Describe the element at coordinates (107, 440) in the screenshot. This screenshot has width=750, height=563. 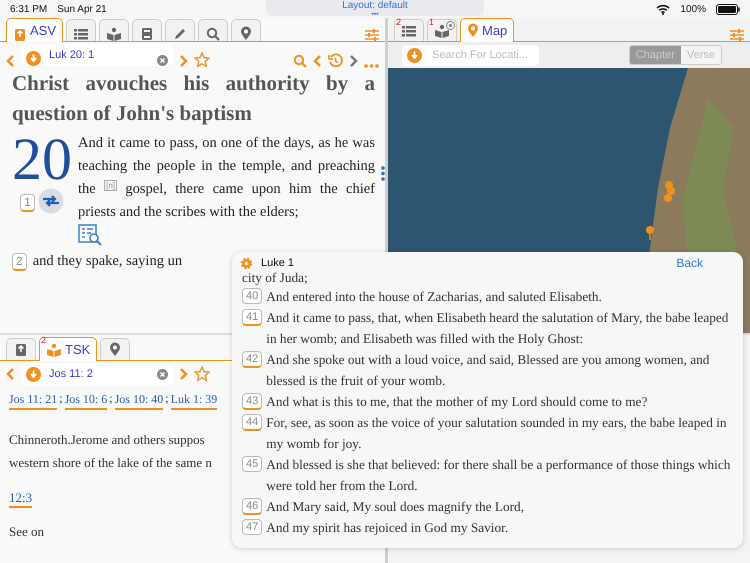
I see `commentary-text: Chinneroth.Jerome and others suppos` at that location.